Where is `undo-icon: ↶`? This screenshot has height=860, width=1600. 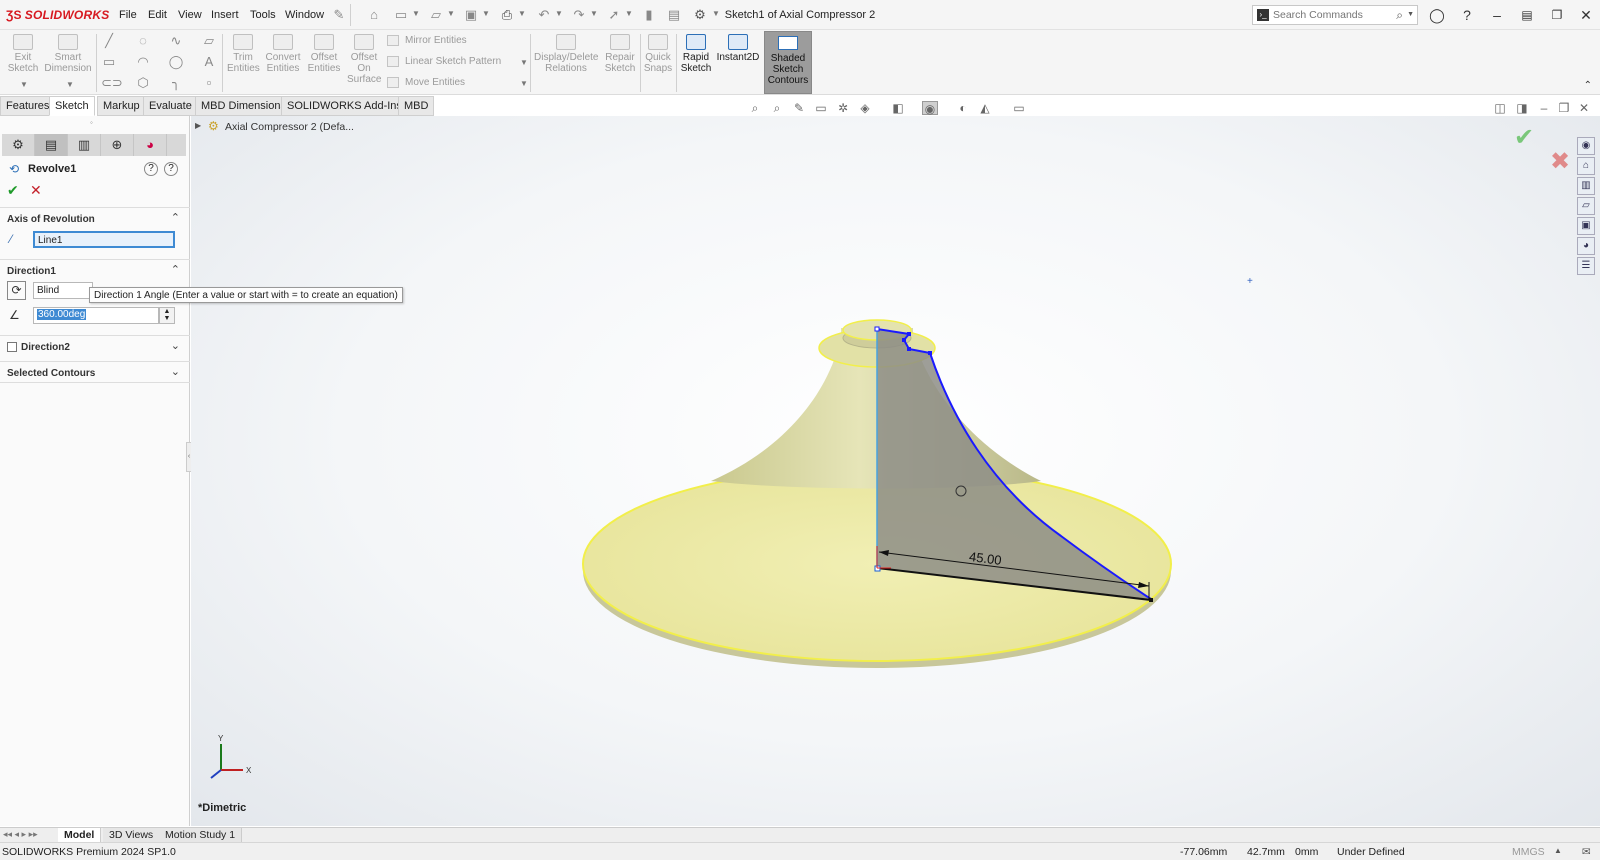
undo-icon: ↶ is located at coordinates (544, 15).